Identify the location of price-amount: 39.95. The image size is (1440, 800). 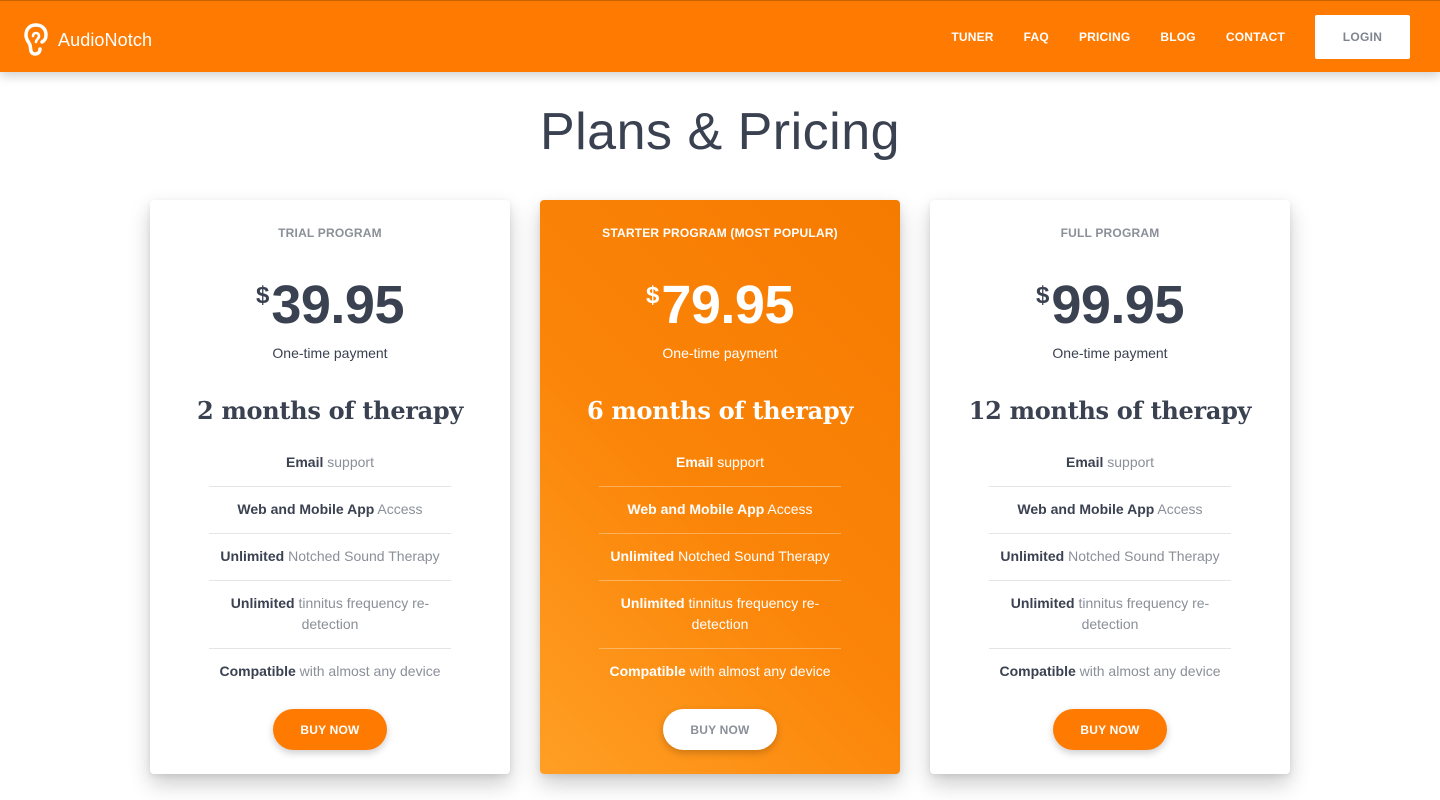
(337, 305).